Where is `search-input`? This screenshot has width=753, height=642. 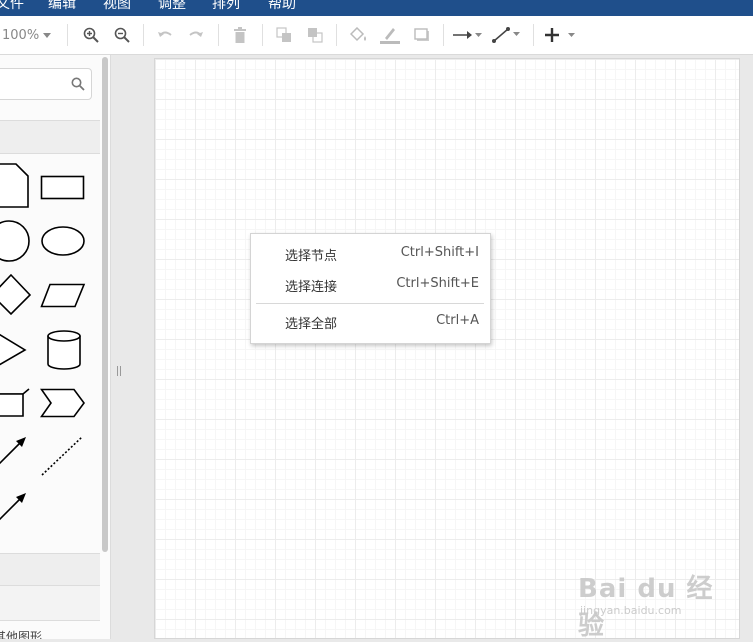
search-input is located at coordinates (46, 84).